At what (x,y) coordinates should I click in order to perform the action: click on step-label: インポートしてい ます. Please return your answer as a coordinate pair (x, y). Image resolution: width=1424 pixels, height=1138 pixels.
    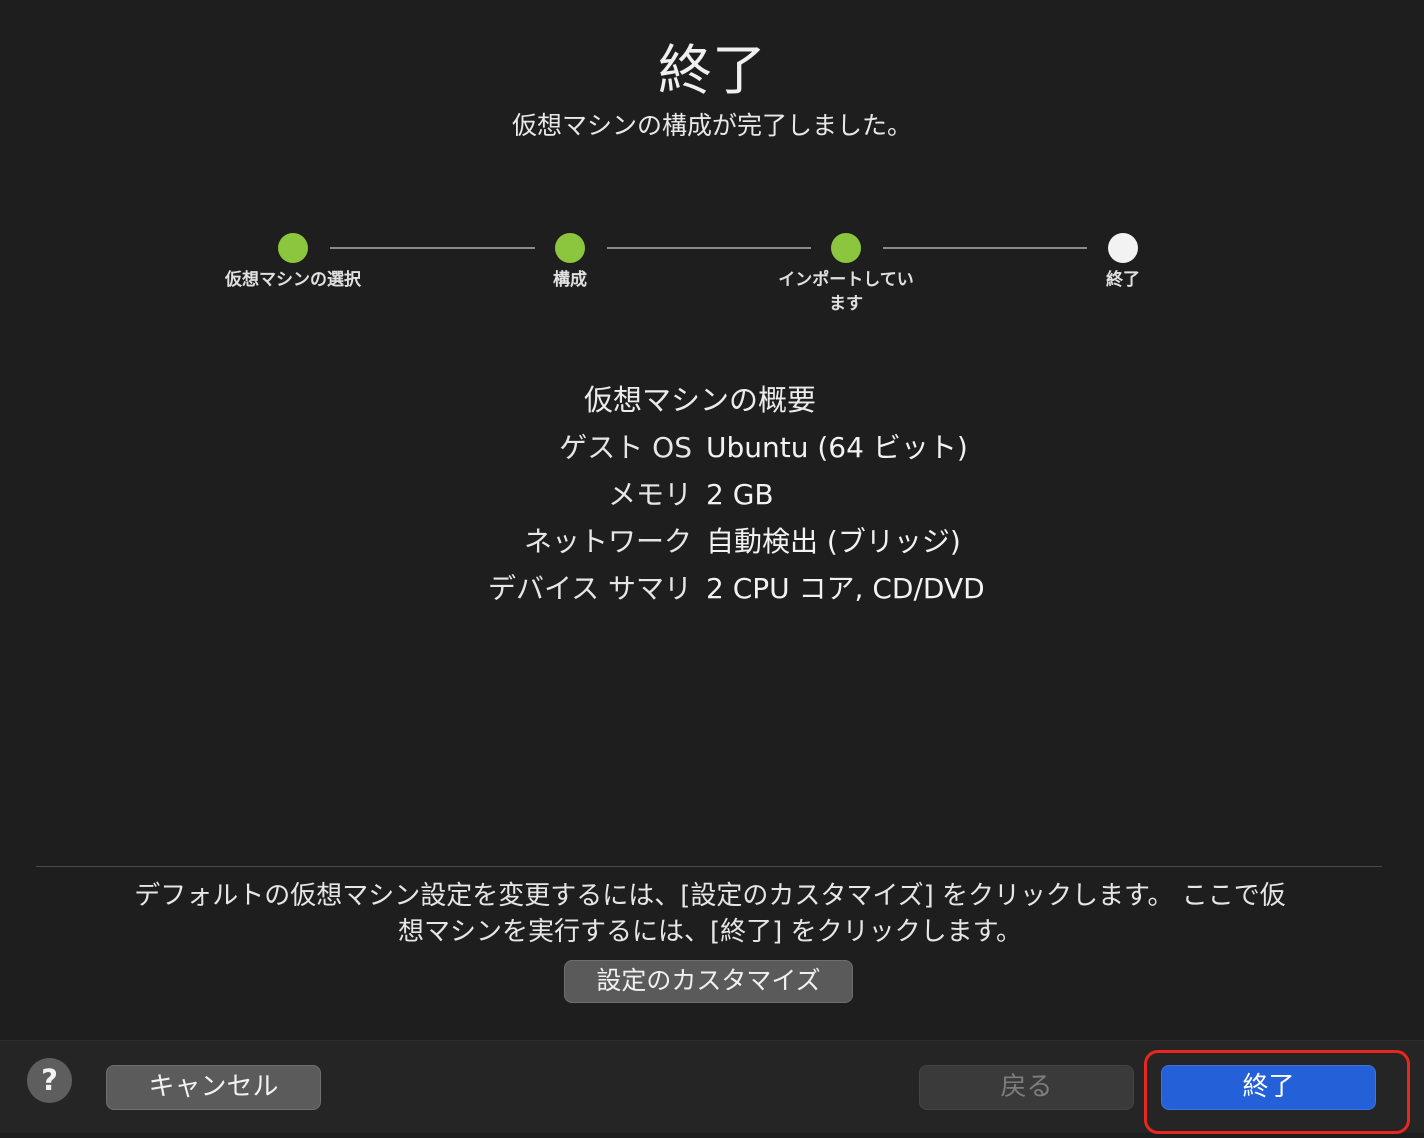
    Looking at the image, I should click on (846, 292).